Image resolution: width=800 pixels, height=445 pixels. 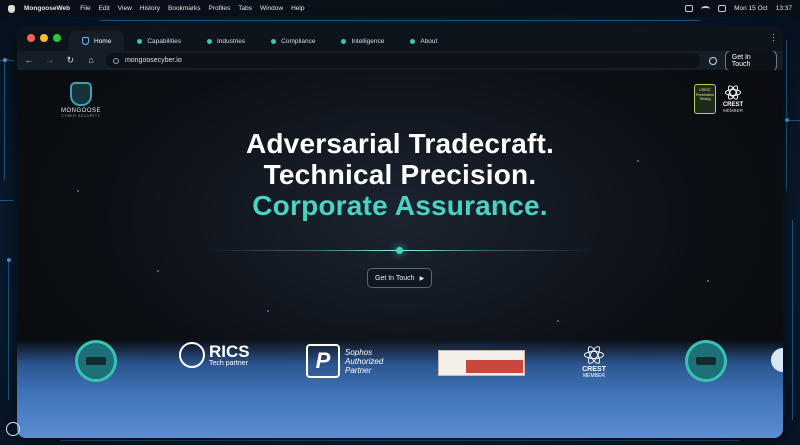 I want to click on logo-tagline: CYBER SECURITY, so click(x=81, y=116).